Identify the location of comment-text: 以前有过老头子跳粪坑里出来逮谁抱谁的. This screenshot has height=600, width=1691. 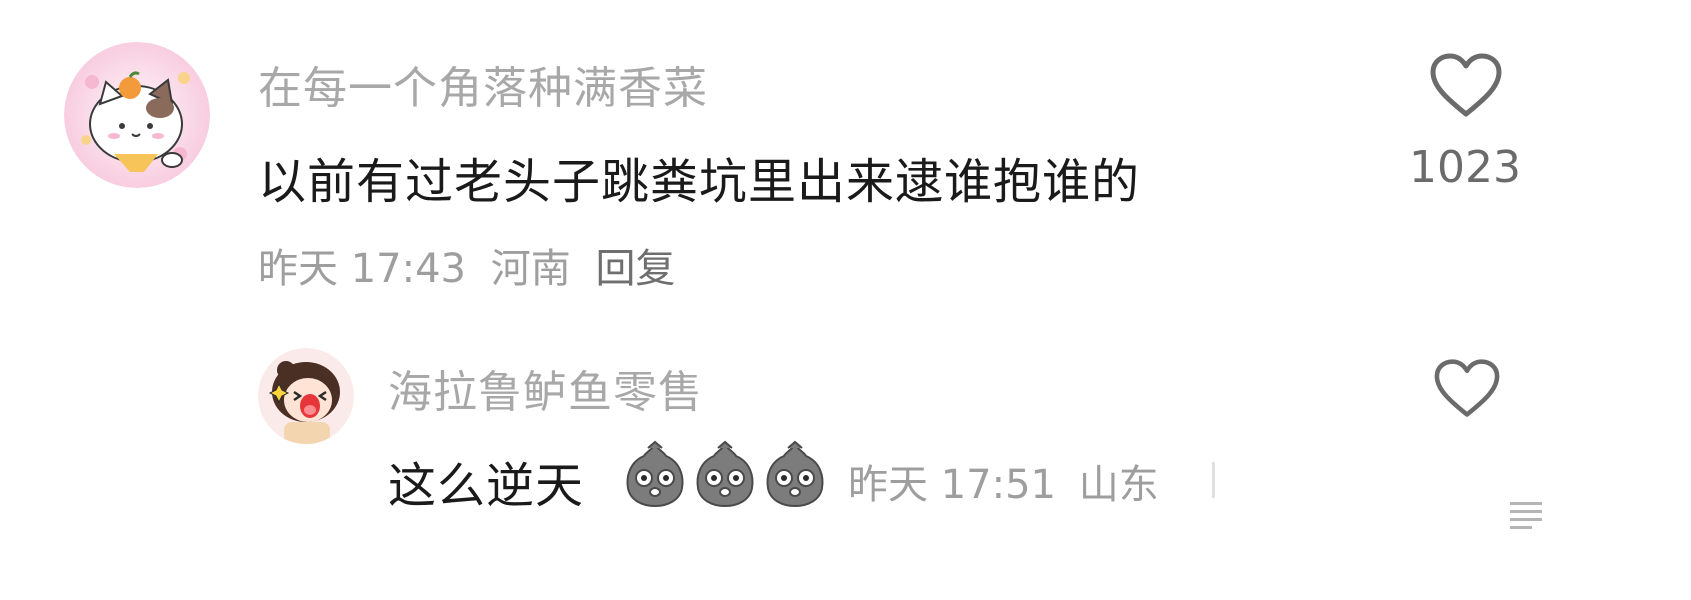
(699, 182).